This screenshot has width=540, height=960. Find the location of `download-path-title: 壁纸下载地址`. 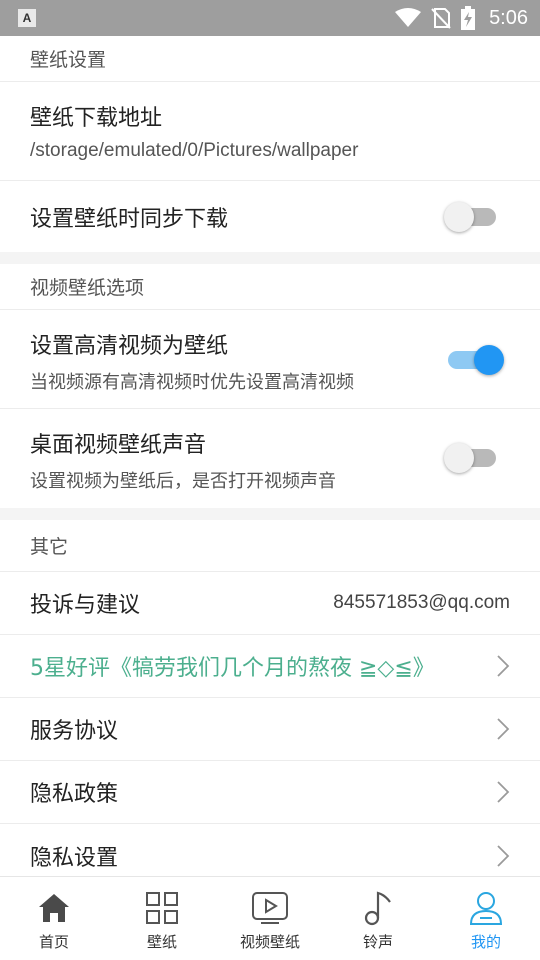

download-path-title: 壁纸下载地址 is located at coordinates (96, 118).